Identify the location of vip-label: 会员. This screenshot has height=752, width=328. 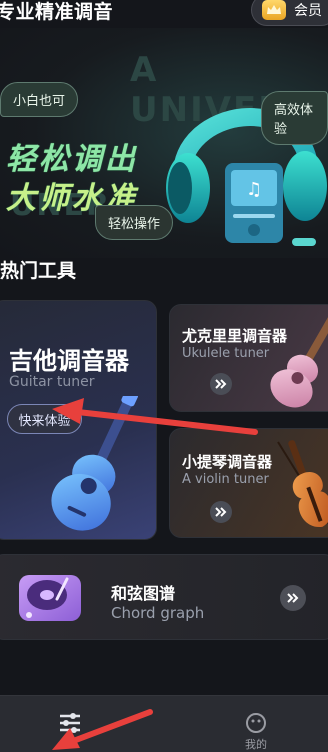
(308, 11).